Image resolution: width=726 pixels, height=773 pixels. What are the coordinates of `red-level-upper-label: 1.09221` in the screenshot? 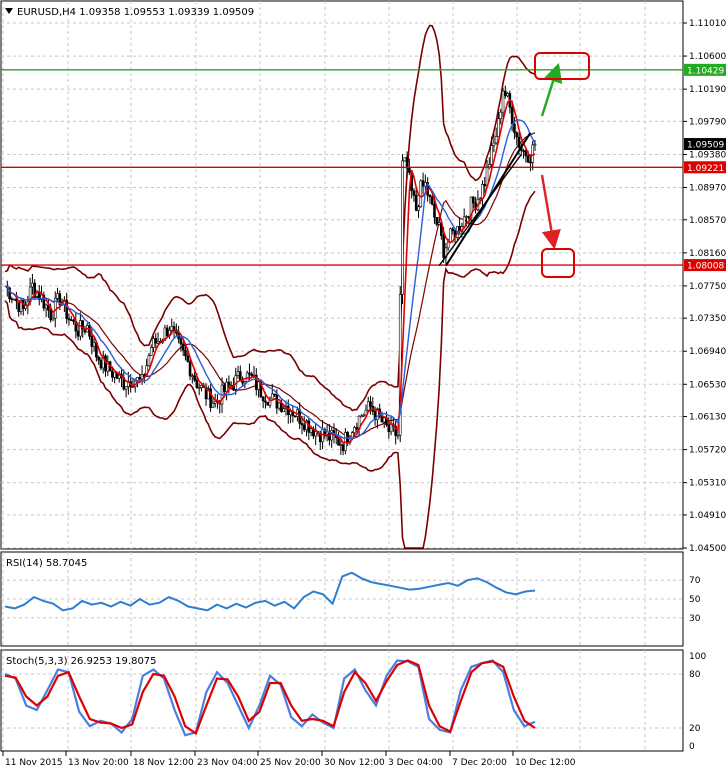 It's located at (705, 169).